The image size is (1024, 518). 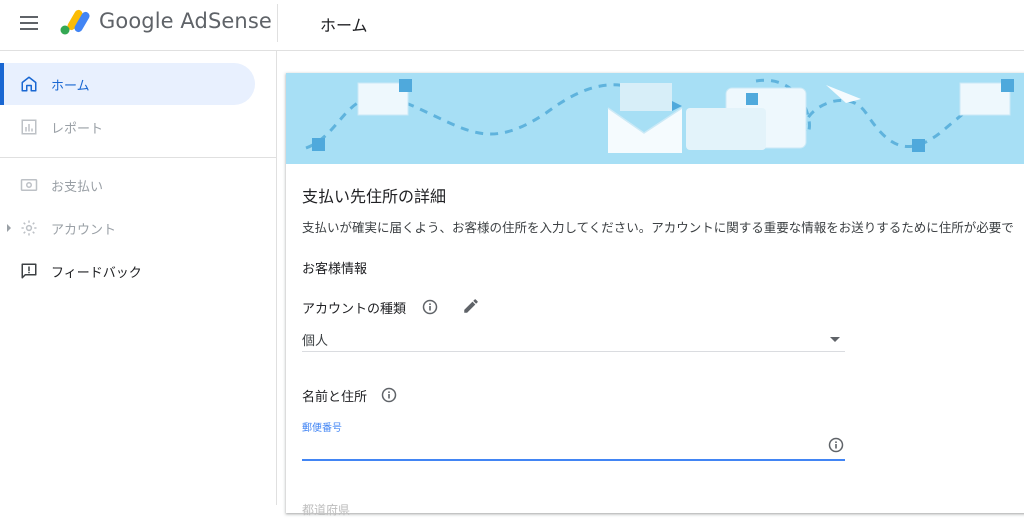 What do you see at coordinates (70, 86) in the screenshot?
I see `sidebar-item-label: ホーム` at bounding box center [70, 86].